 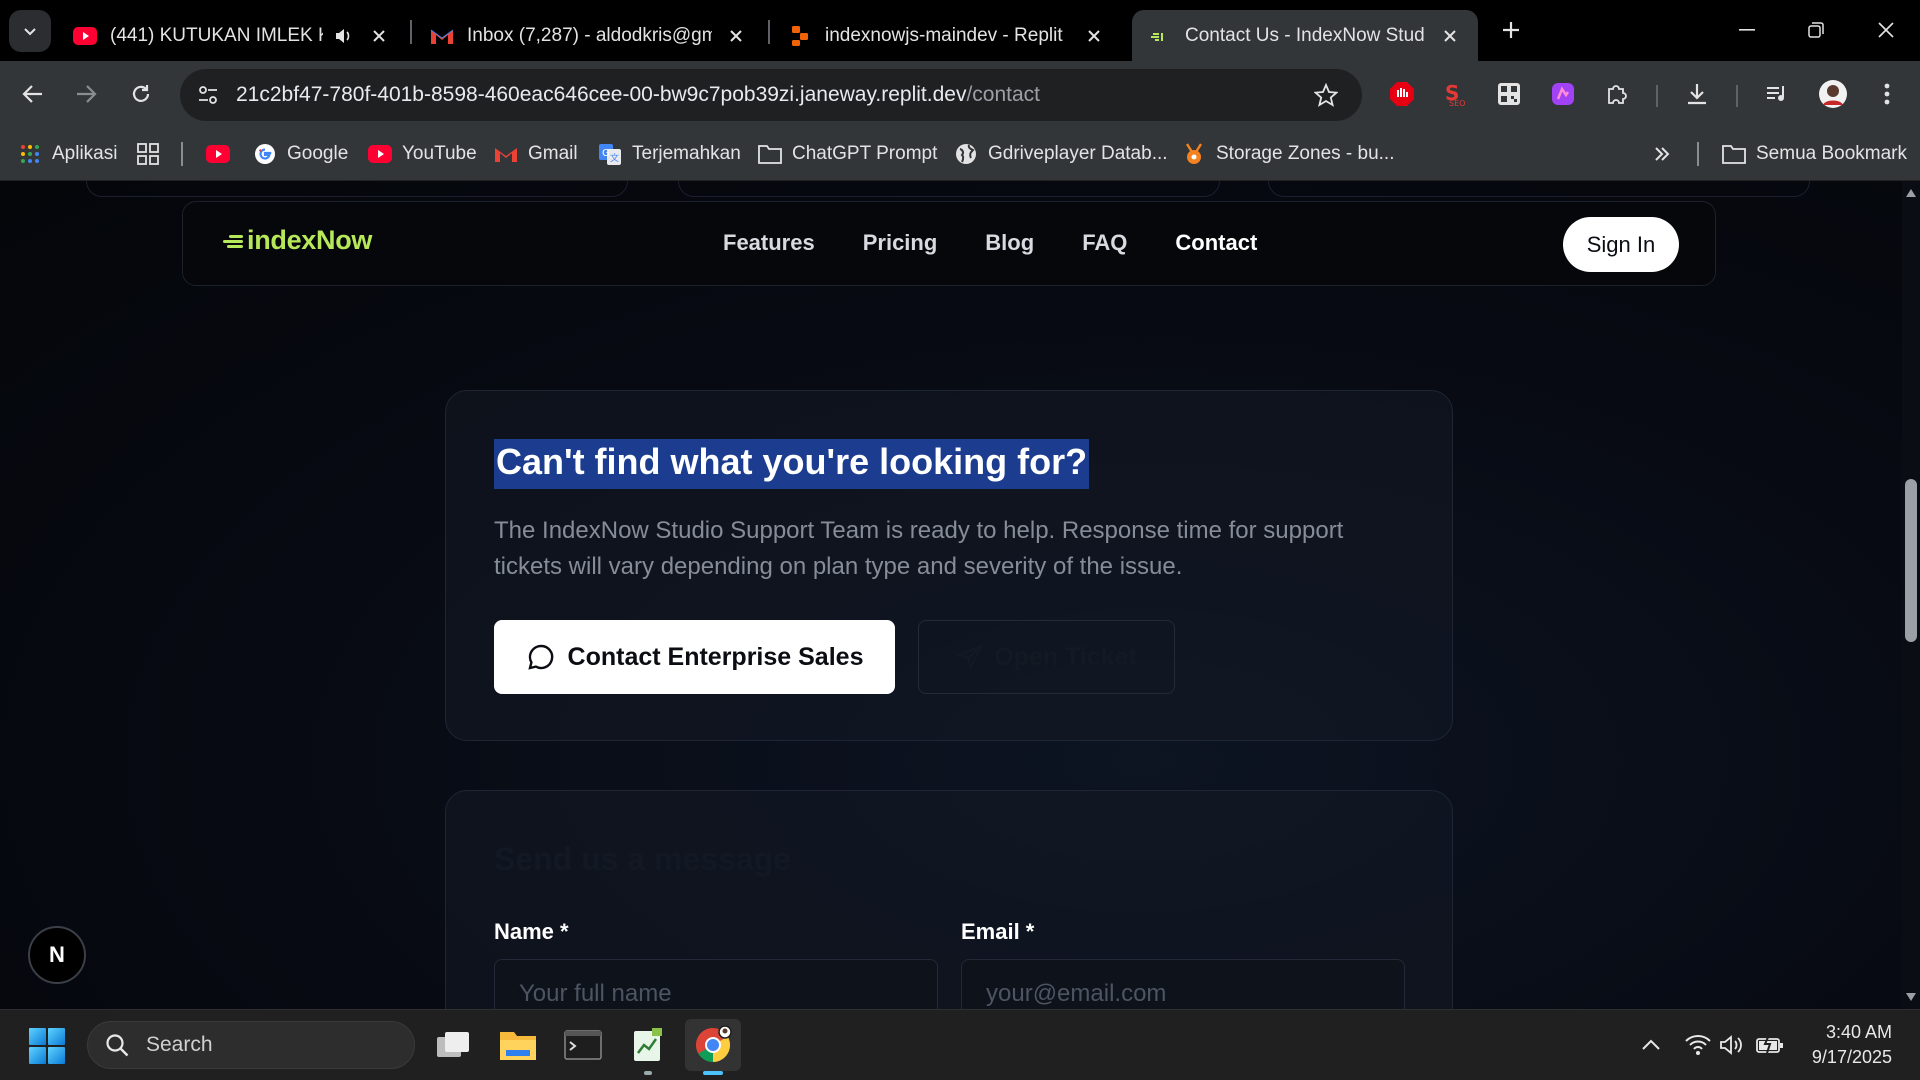 I want to click on task-view-icon, so click(x=453, y=1044).